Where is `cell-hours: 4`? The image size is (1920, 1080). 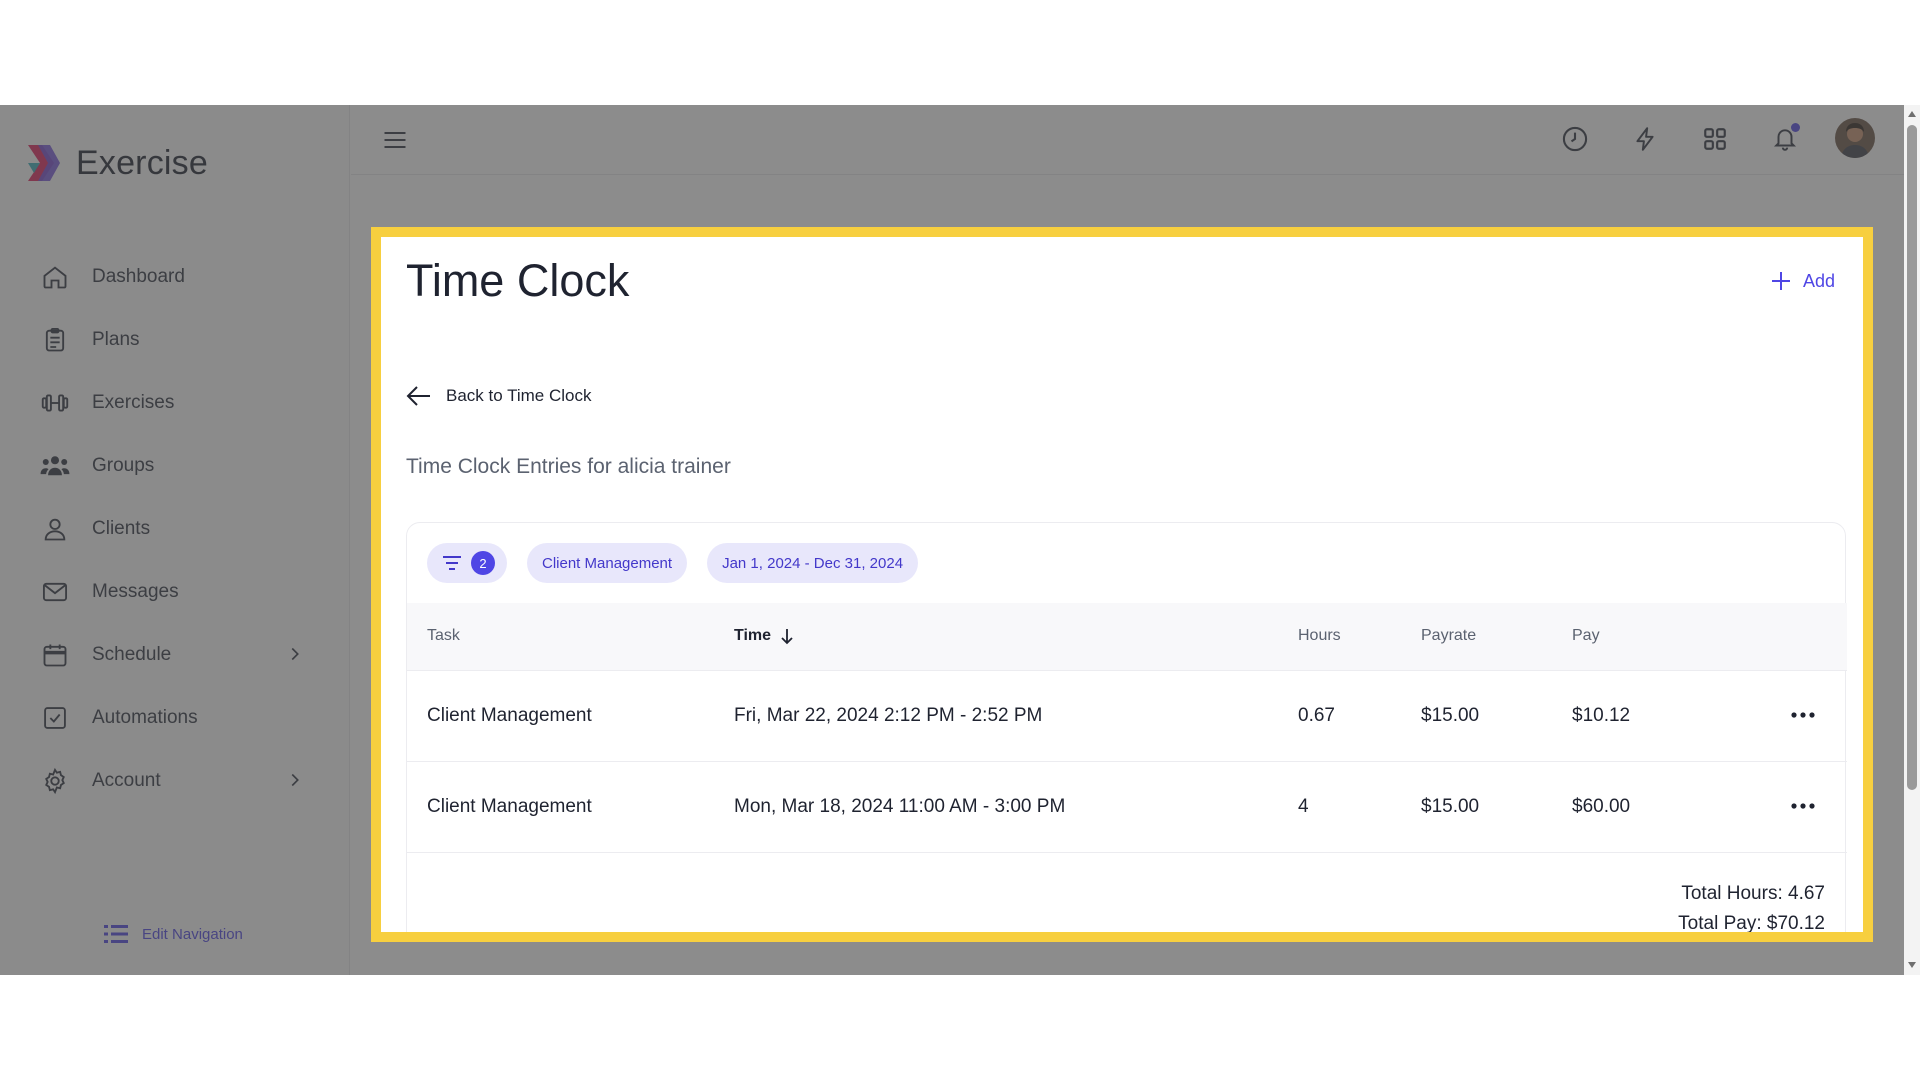 cell-hours: 4 is located at coordinates (1303, 806).